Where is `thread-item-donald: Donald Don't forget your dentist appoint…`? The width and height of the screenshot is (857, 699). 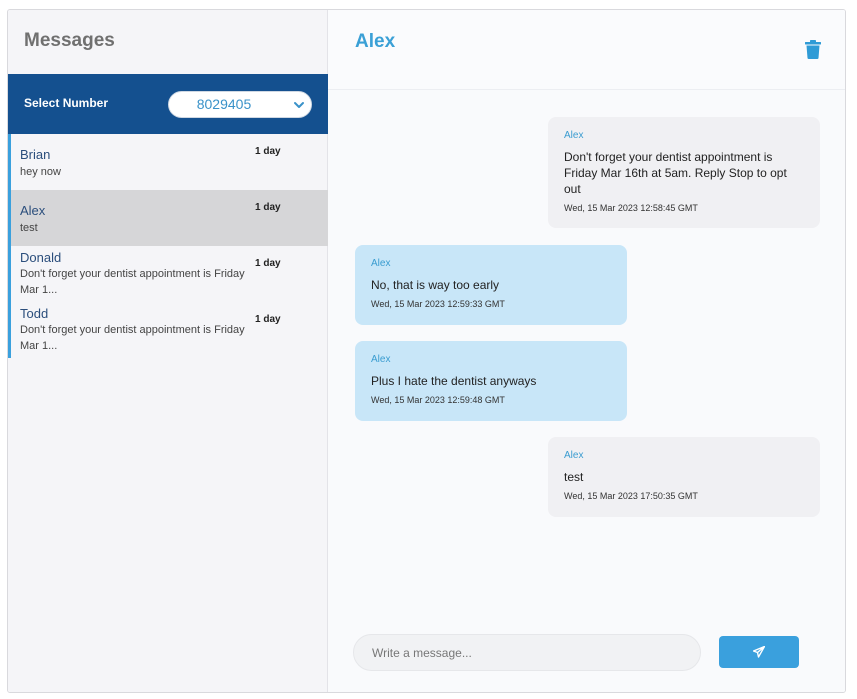
thread-item-donald: Donald Don't forget your dentist appoint… is located at coordinates (168, 274).